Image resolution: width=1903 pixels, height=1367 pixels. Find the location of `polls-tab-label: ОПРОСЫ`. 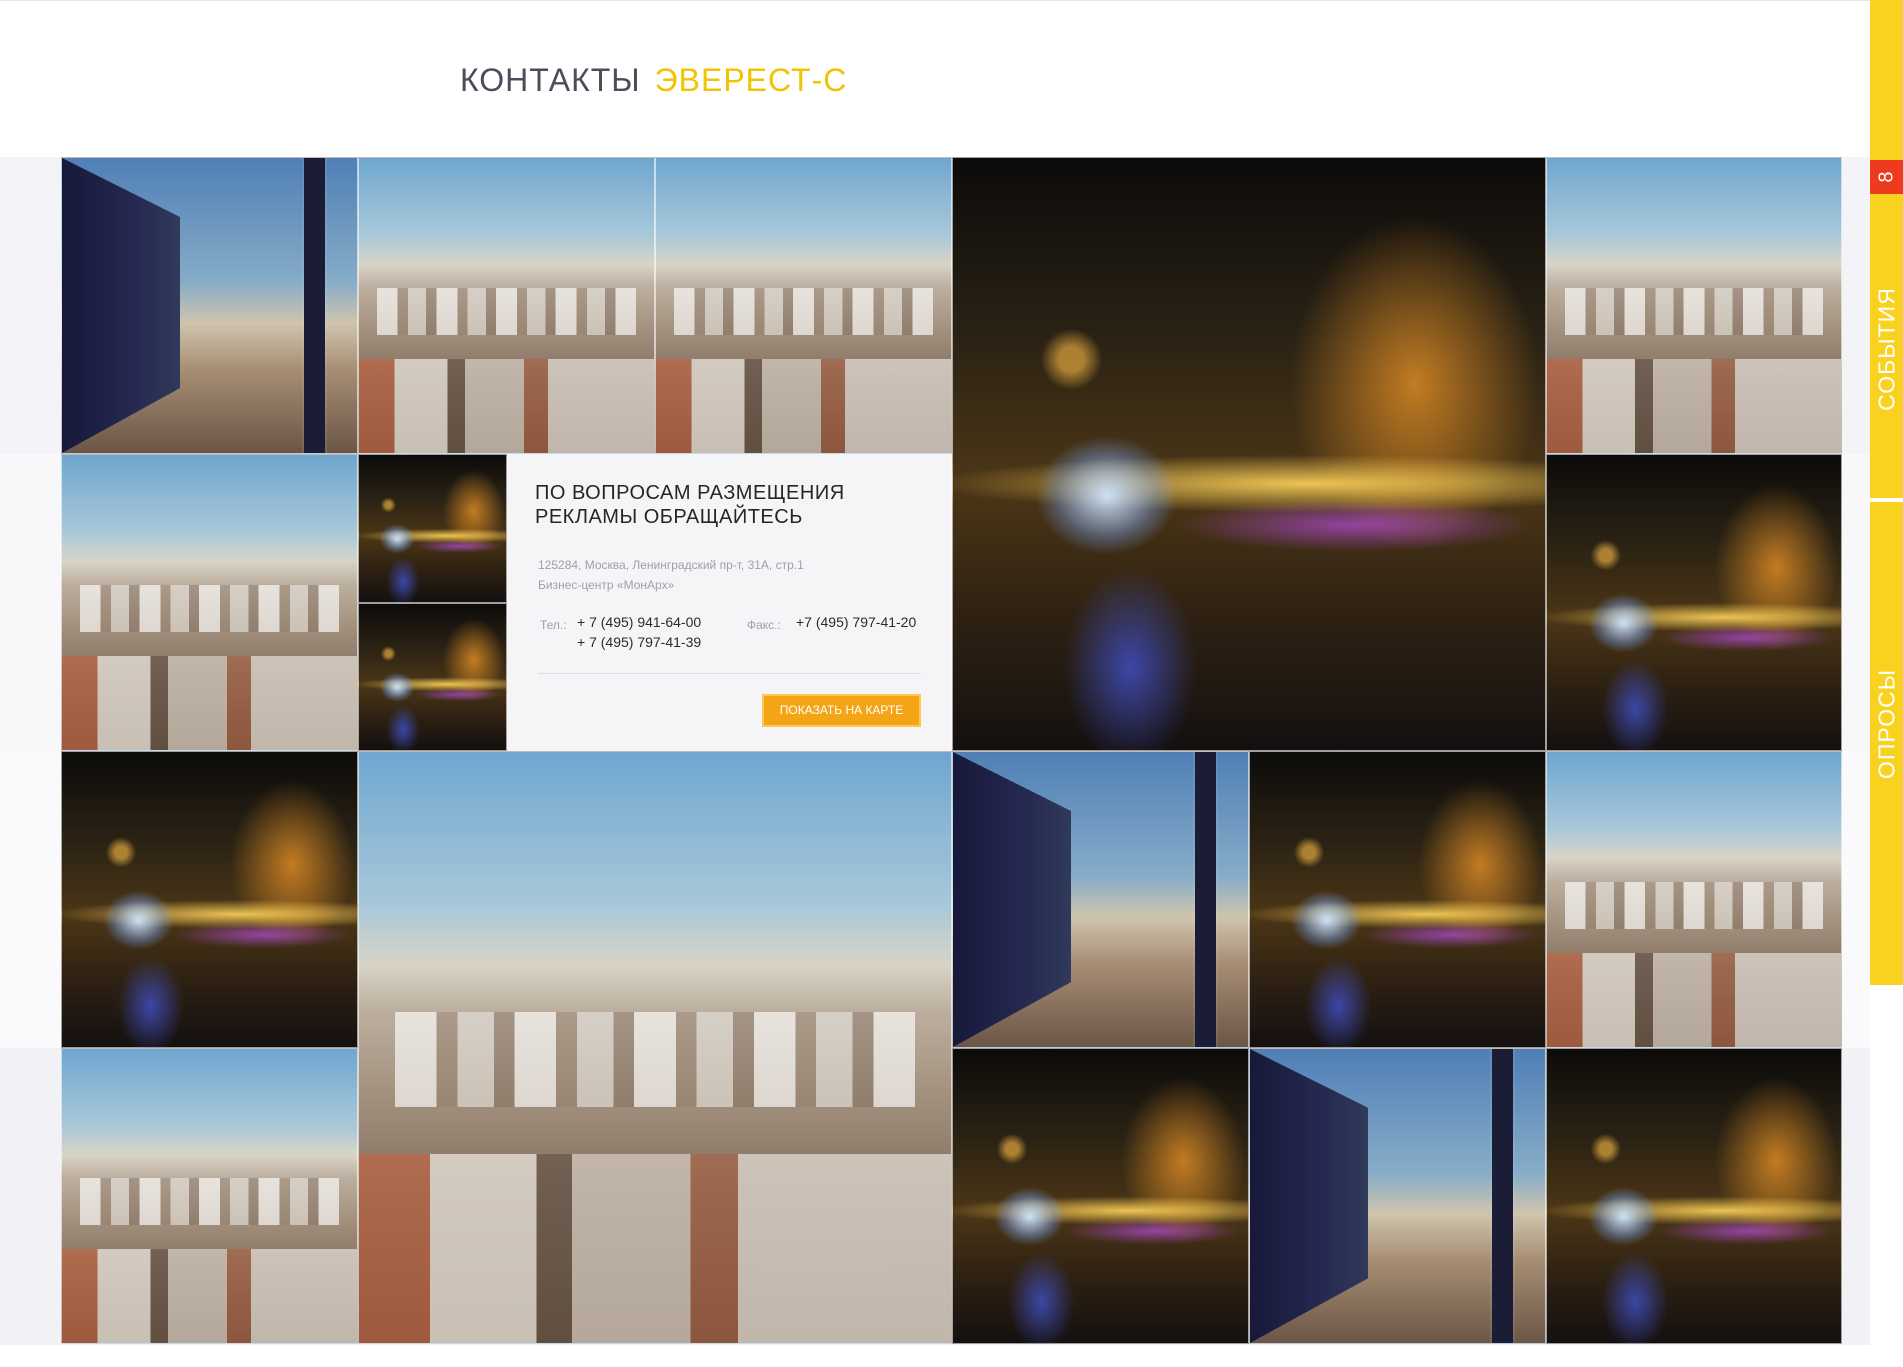

polls-tab-label: ОПРОСЫ is located at coordinates (1886, 724).